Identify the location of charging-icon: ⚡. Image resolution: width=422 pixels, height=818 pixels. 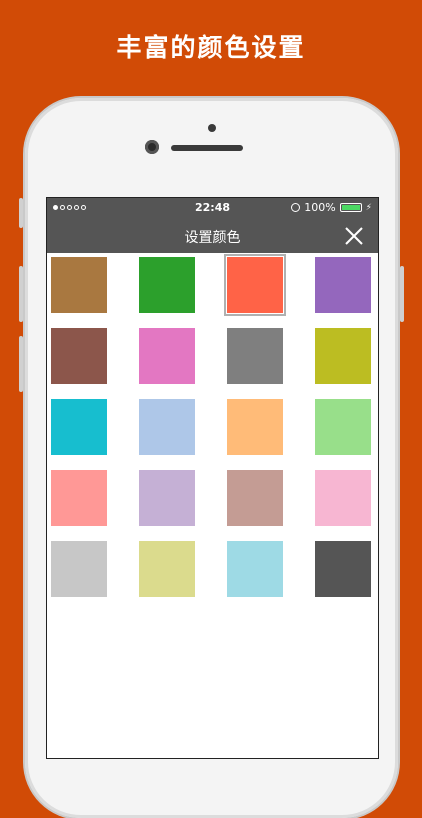
(368, 207).